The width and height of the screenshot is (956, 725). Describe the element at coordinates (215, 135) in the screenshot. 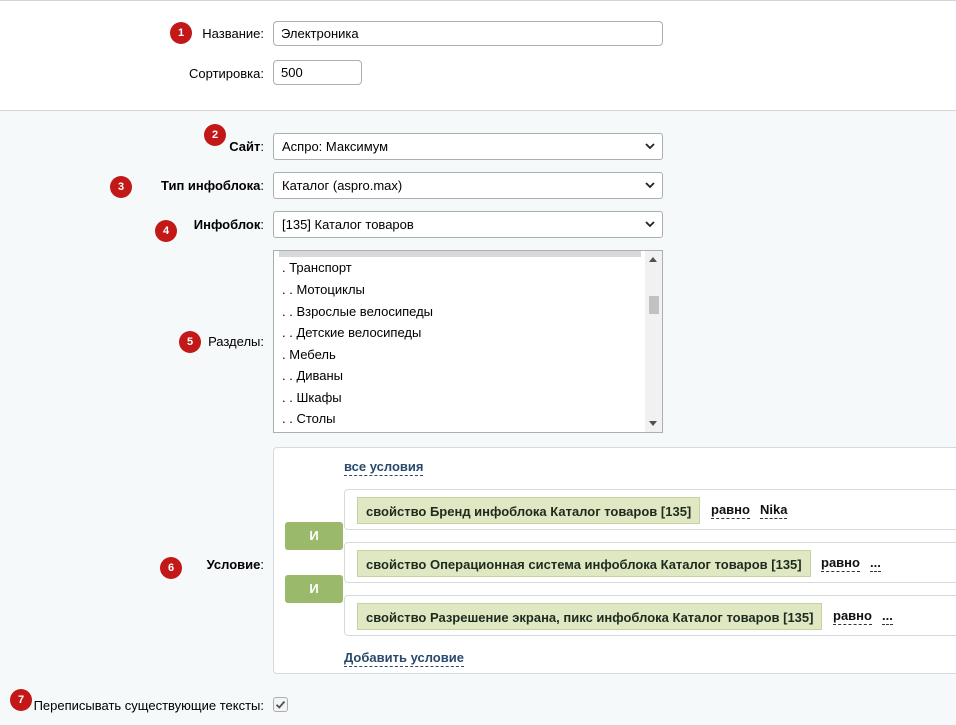

I see `step-badge-2: 2` at that location.